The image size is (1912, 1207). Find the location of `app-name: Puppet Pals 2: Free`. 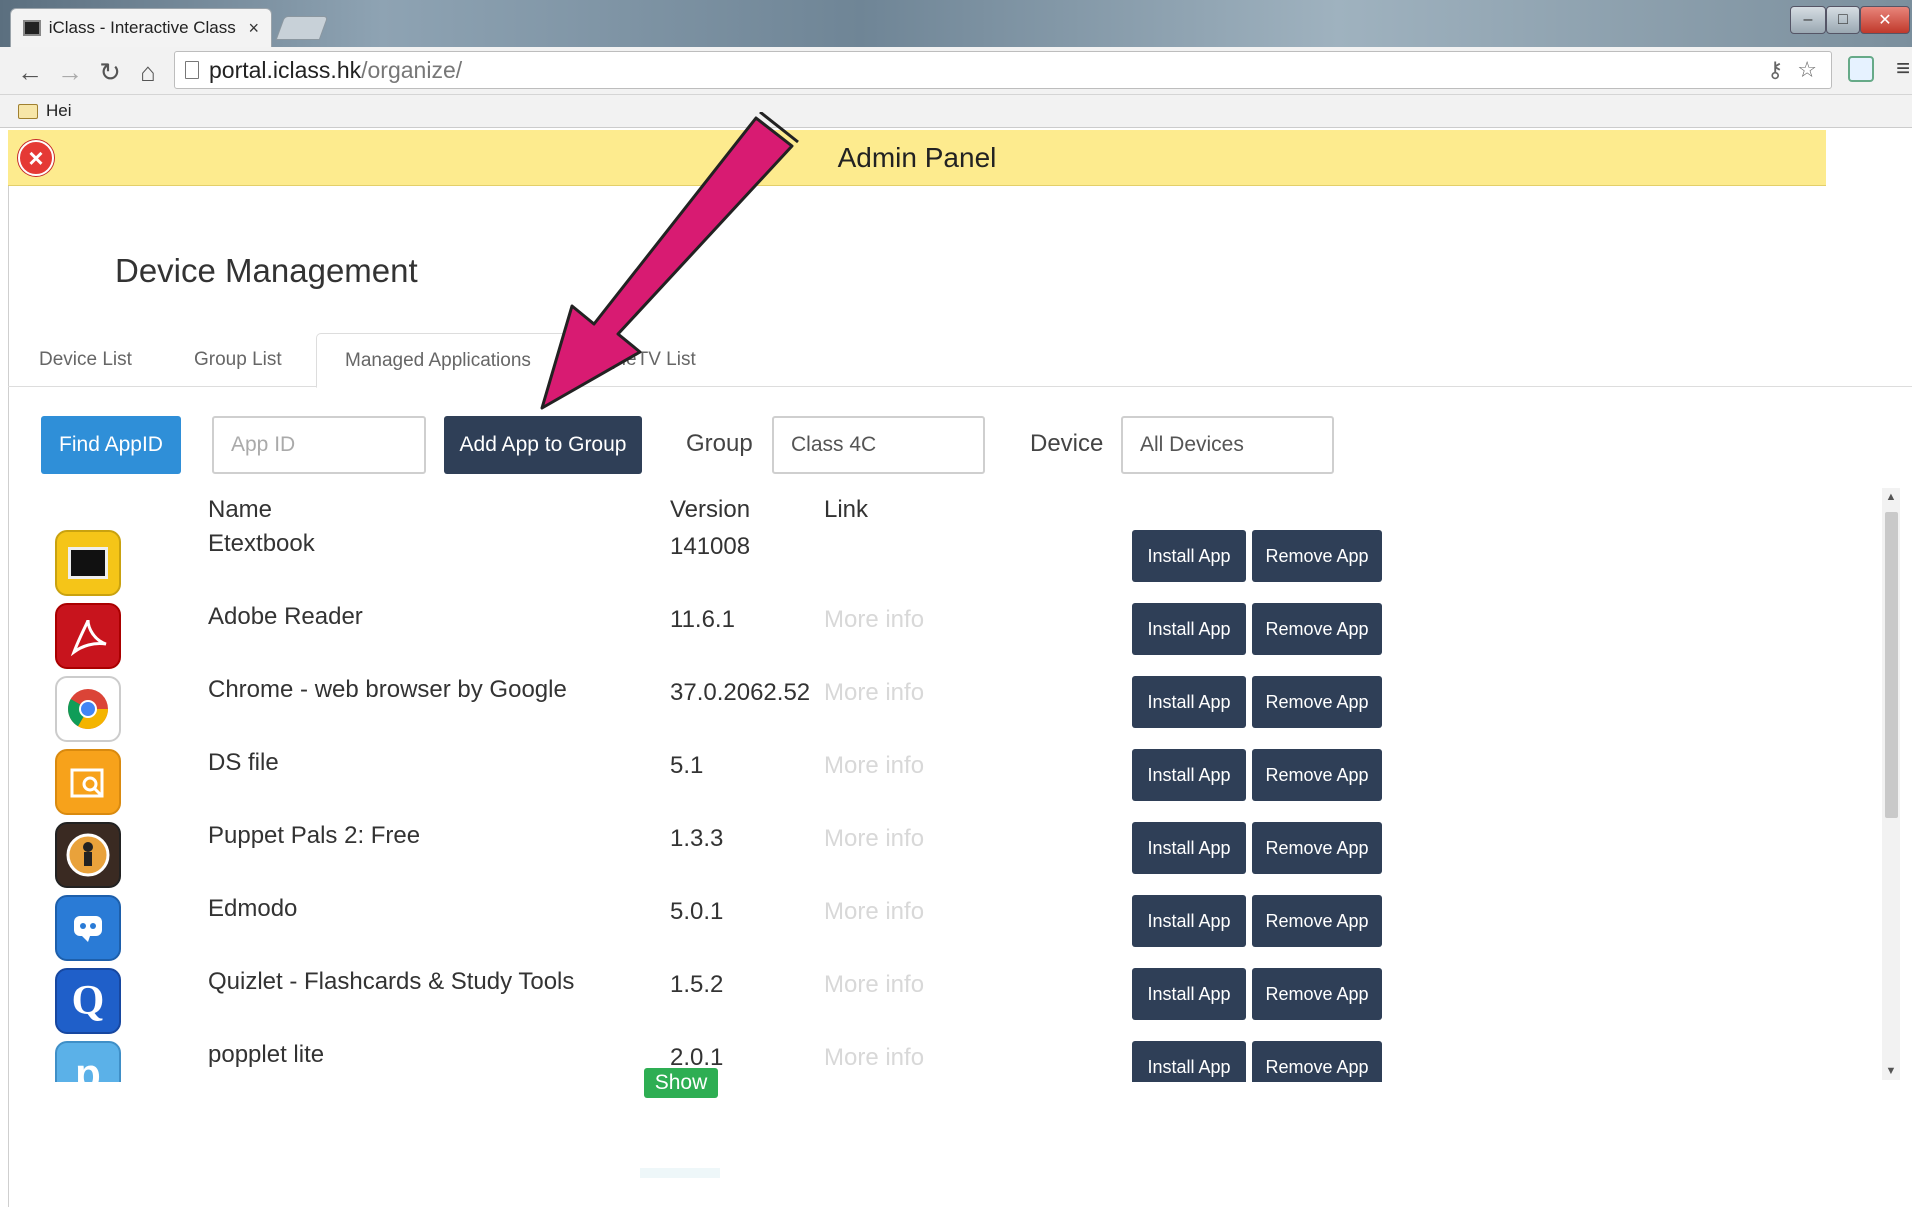

app-name: Puppet Pals 2: Free is located at coordinates (314, 835).